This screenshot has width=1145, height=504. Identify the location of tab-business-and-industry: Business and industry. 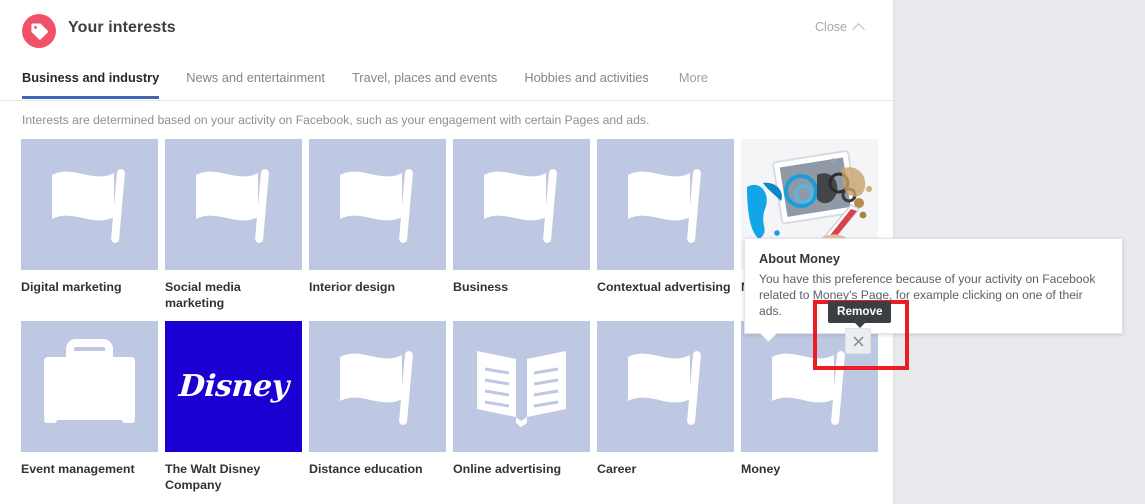
(91, 79).